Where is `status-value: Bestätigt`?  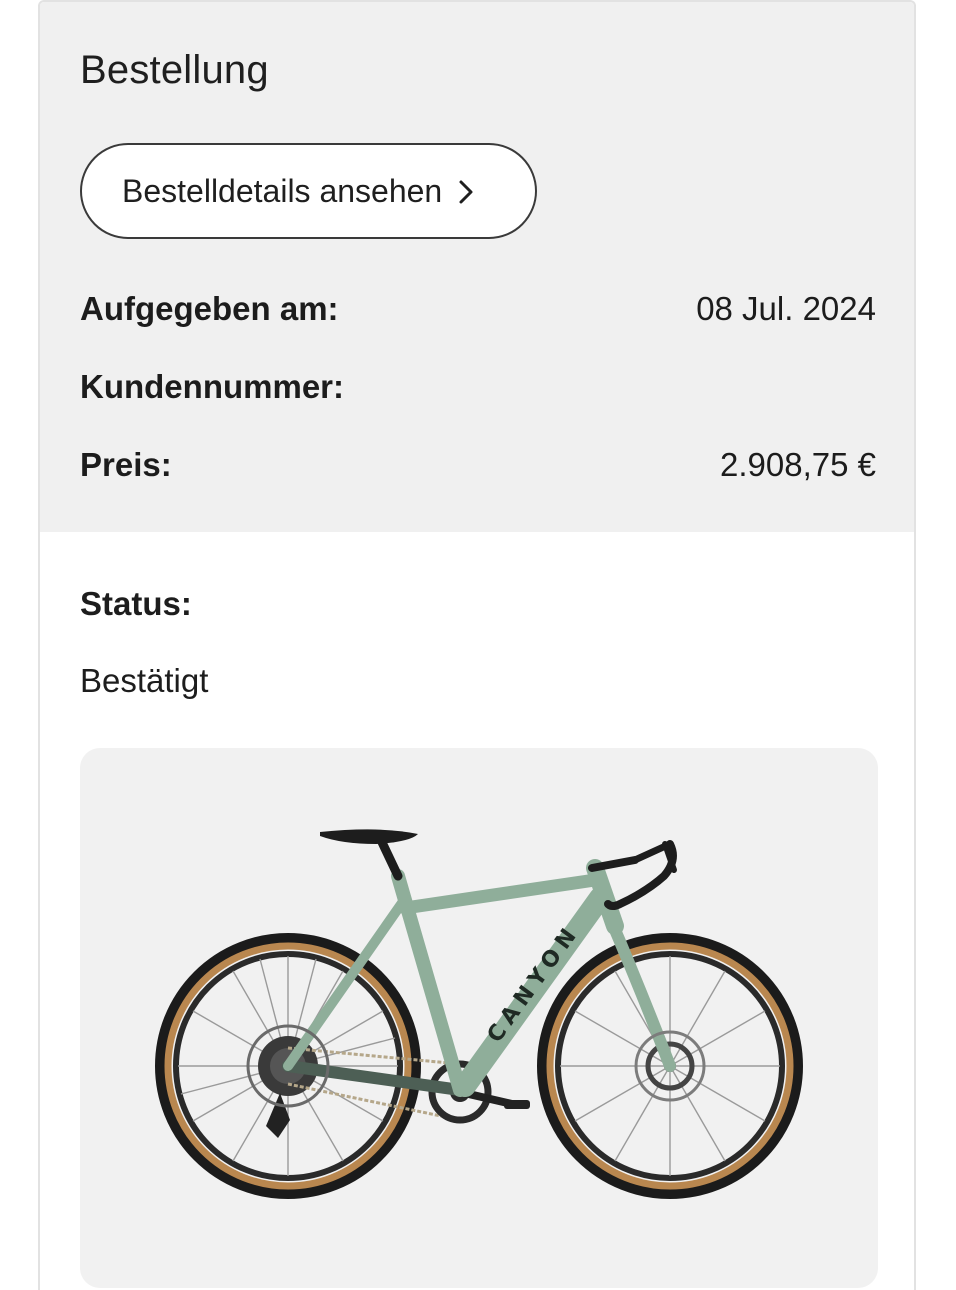 status-value: Bestätigt is located at coordinates (144, 680).